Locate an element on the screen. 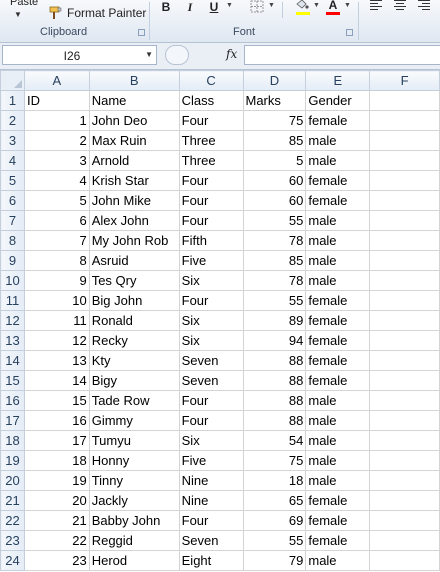  cell-b: Gimmy is located at coordinates (134, 420).